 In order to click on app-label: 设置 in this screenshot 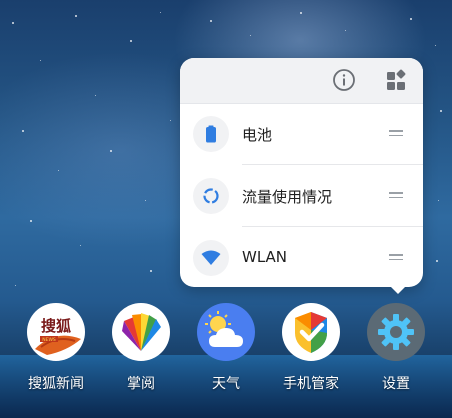, I will do `click(396, 384)`.